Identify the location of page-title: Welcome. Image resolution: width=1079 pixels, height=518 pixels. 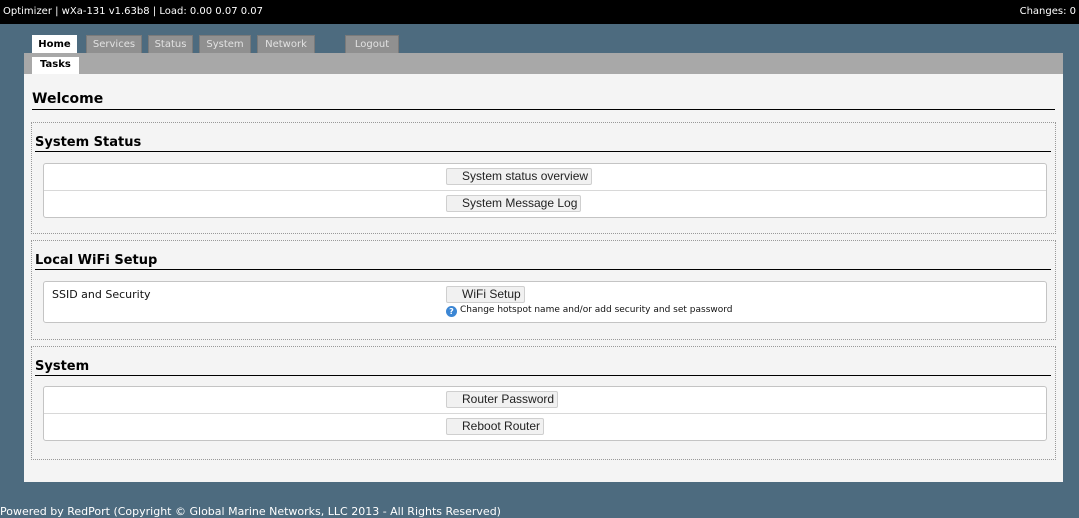
(543, 100).